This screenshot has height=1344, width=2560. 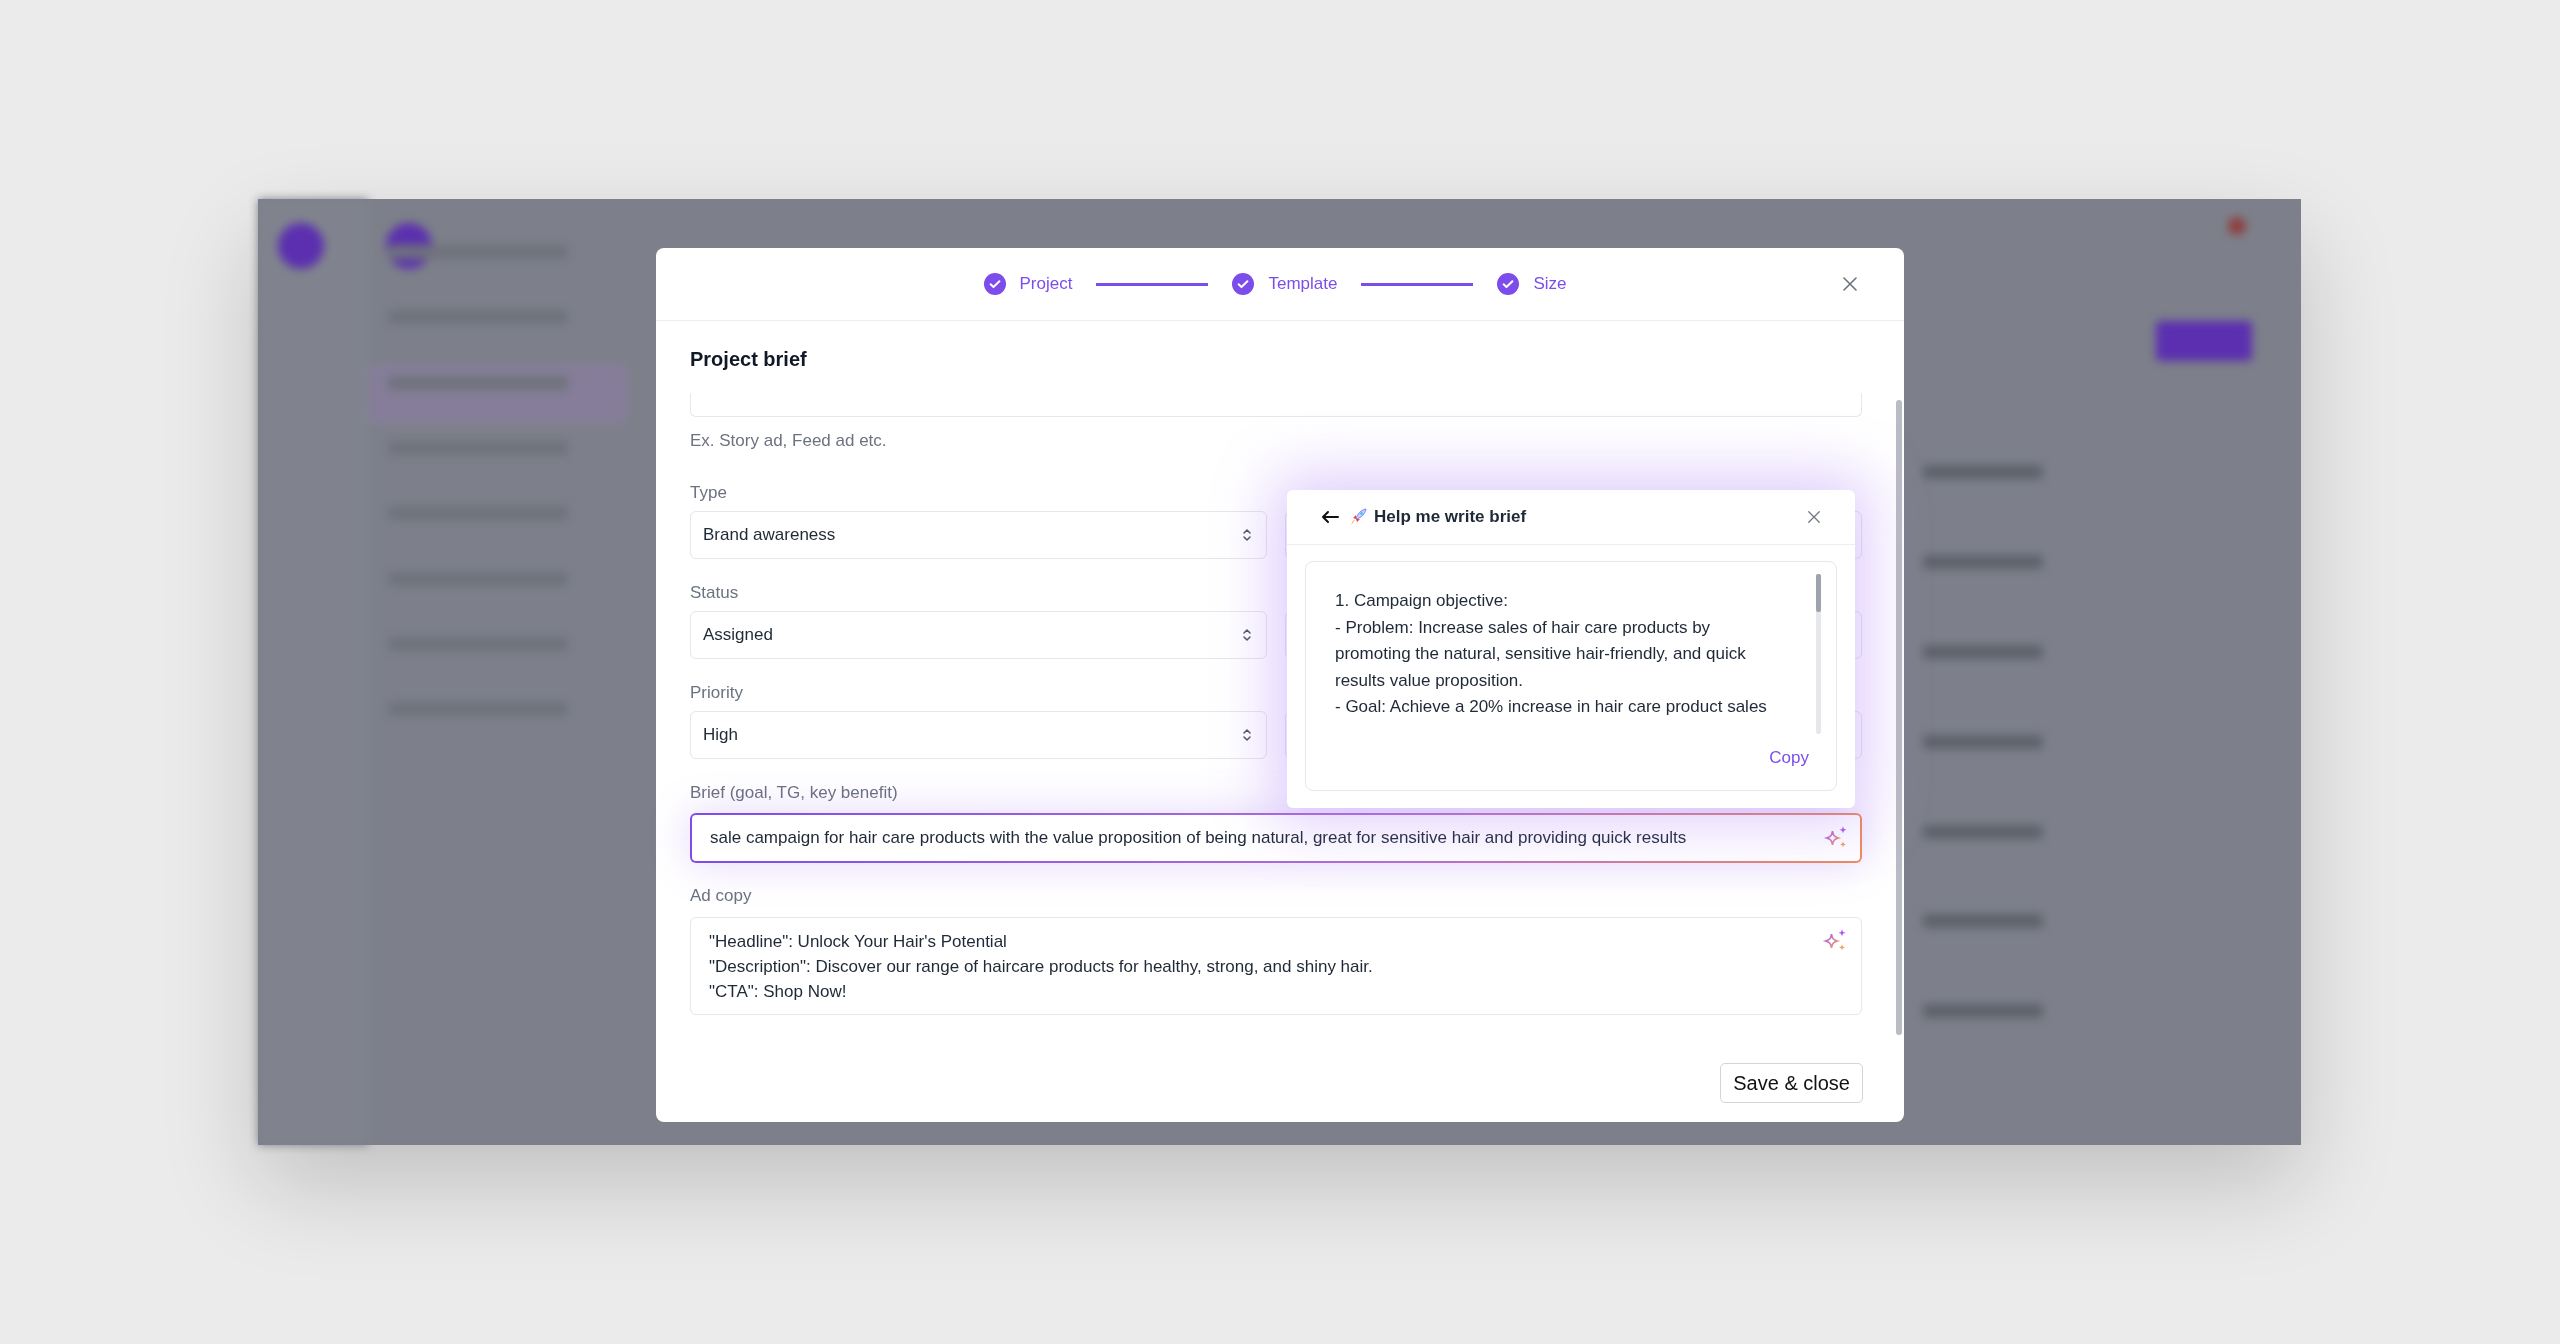 I want to click on select-field: Assigned, so click(x=978, y=635).